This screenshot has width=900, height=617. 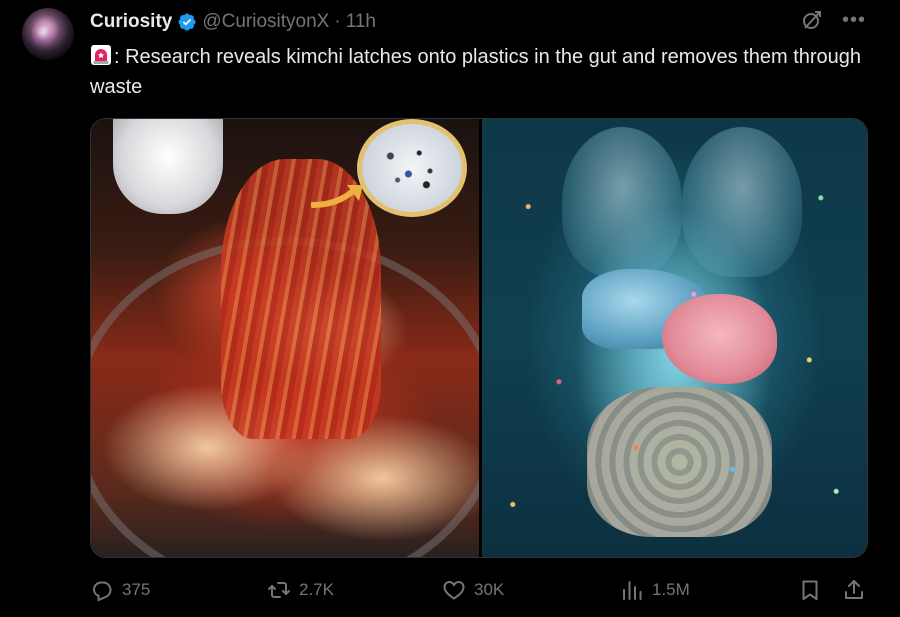 I want to click on reply-button: 375, so click(x=120, y=590).